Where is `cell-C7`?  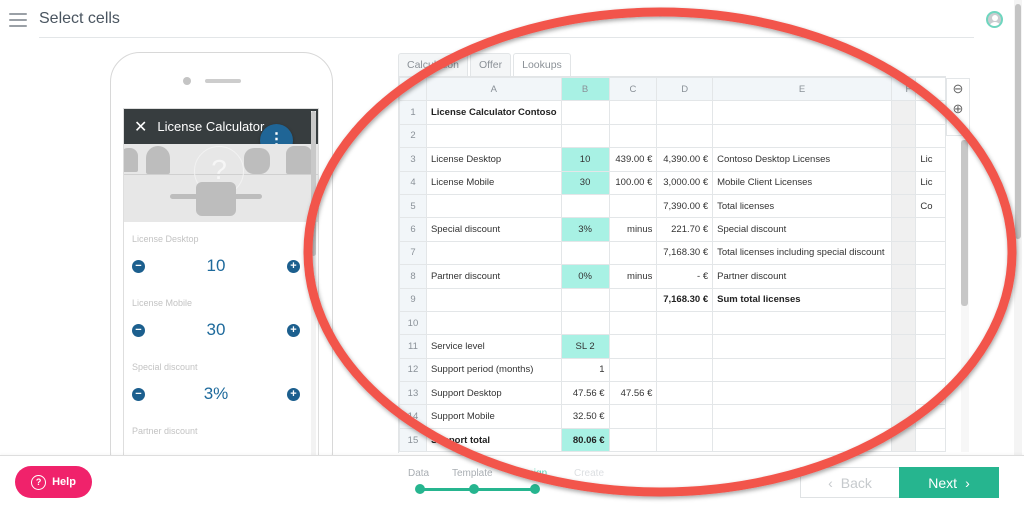
cell-C7 is located at coordinates (633, 253).